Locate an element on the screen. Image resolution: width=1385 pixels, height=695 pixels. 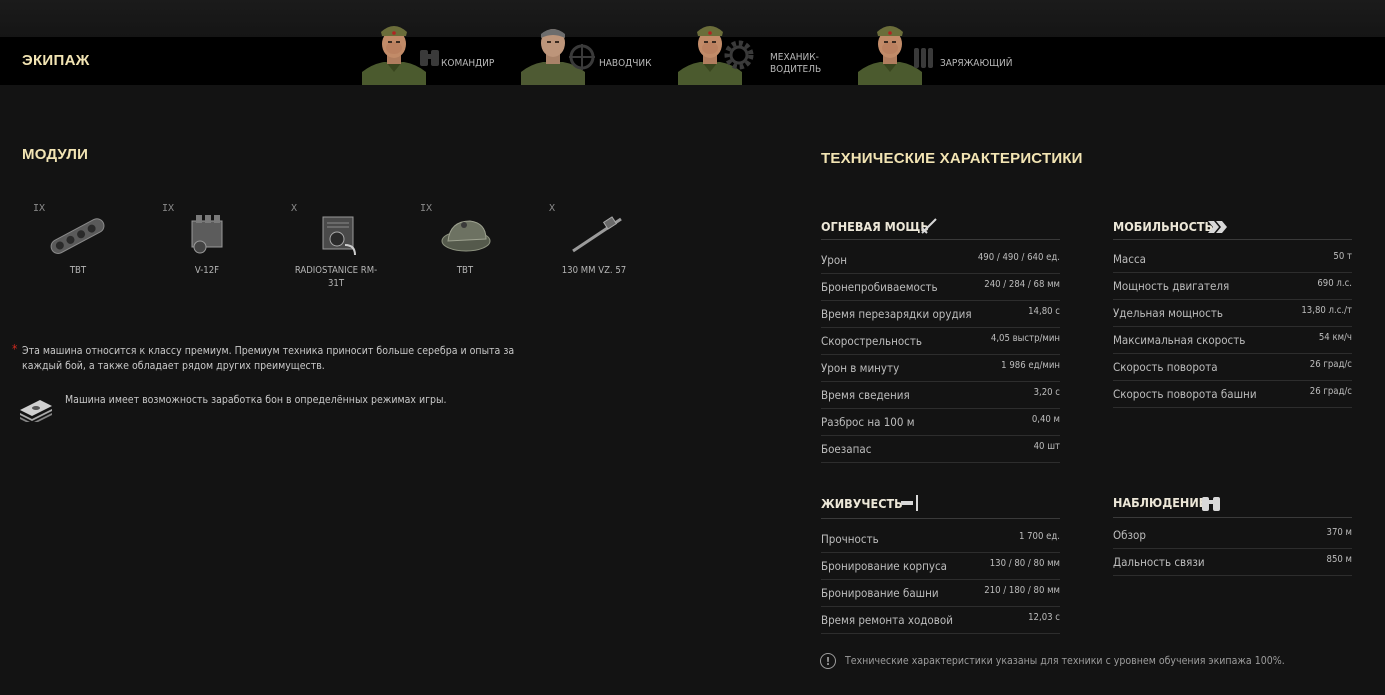
spec-row: Мощность двигателя 690 л.с. is located at coordinates (1232, 286).